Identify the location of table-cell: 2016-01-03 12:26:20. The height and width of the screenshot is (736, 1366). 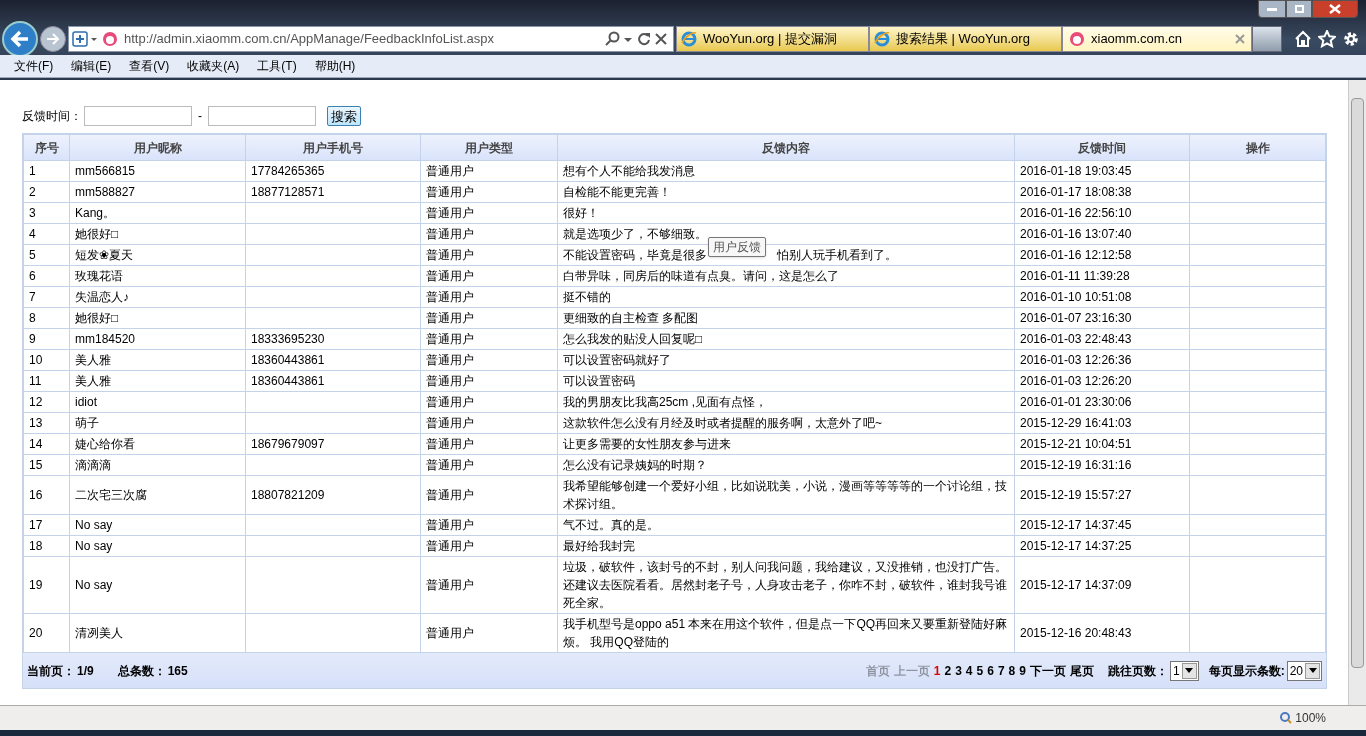
(1102, 381).